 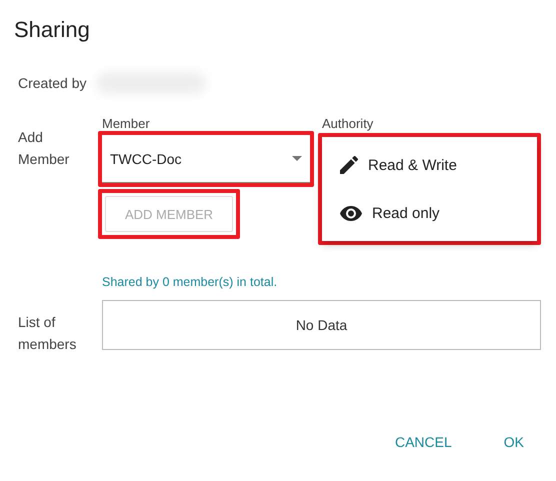 I want to click on member-label: Member, so click(x=126, y=124).